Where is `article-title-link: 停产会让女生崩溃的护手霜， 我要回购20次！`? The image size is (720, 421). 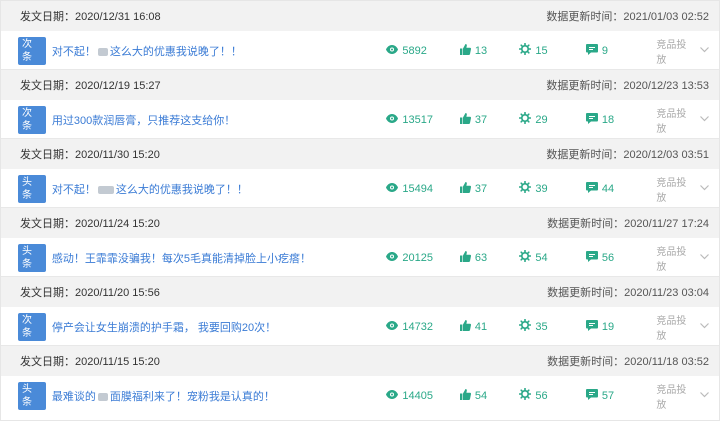
article-title-link: 停产会让女生崩溃的护手霜， 我要回购20次！ is located at coordinates (219, 327).